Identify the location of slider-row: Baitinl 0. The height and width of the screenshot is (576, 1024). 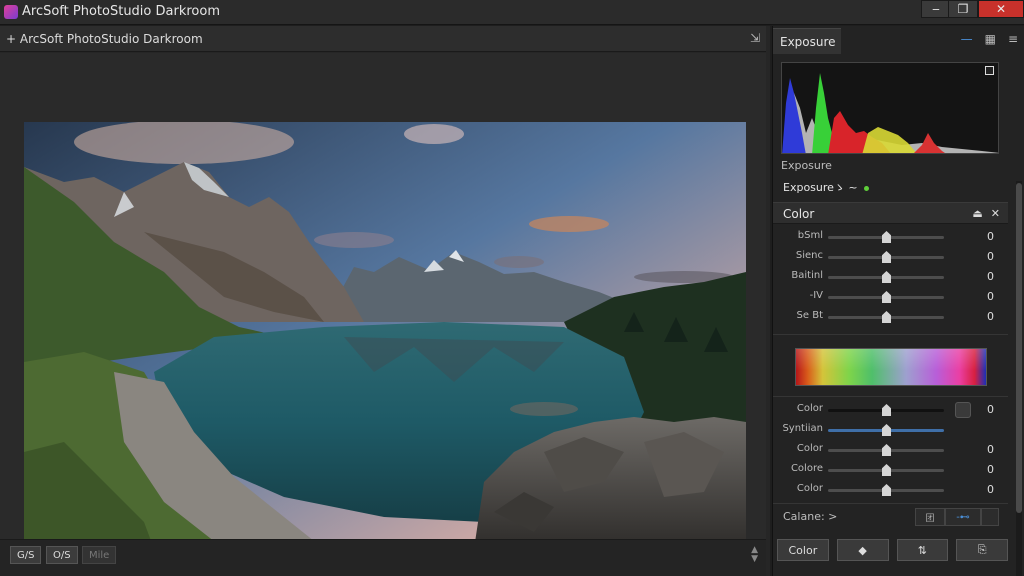
(890, 277).